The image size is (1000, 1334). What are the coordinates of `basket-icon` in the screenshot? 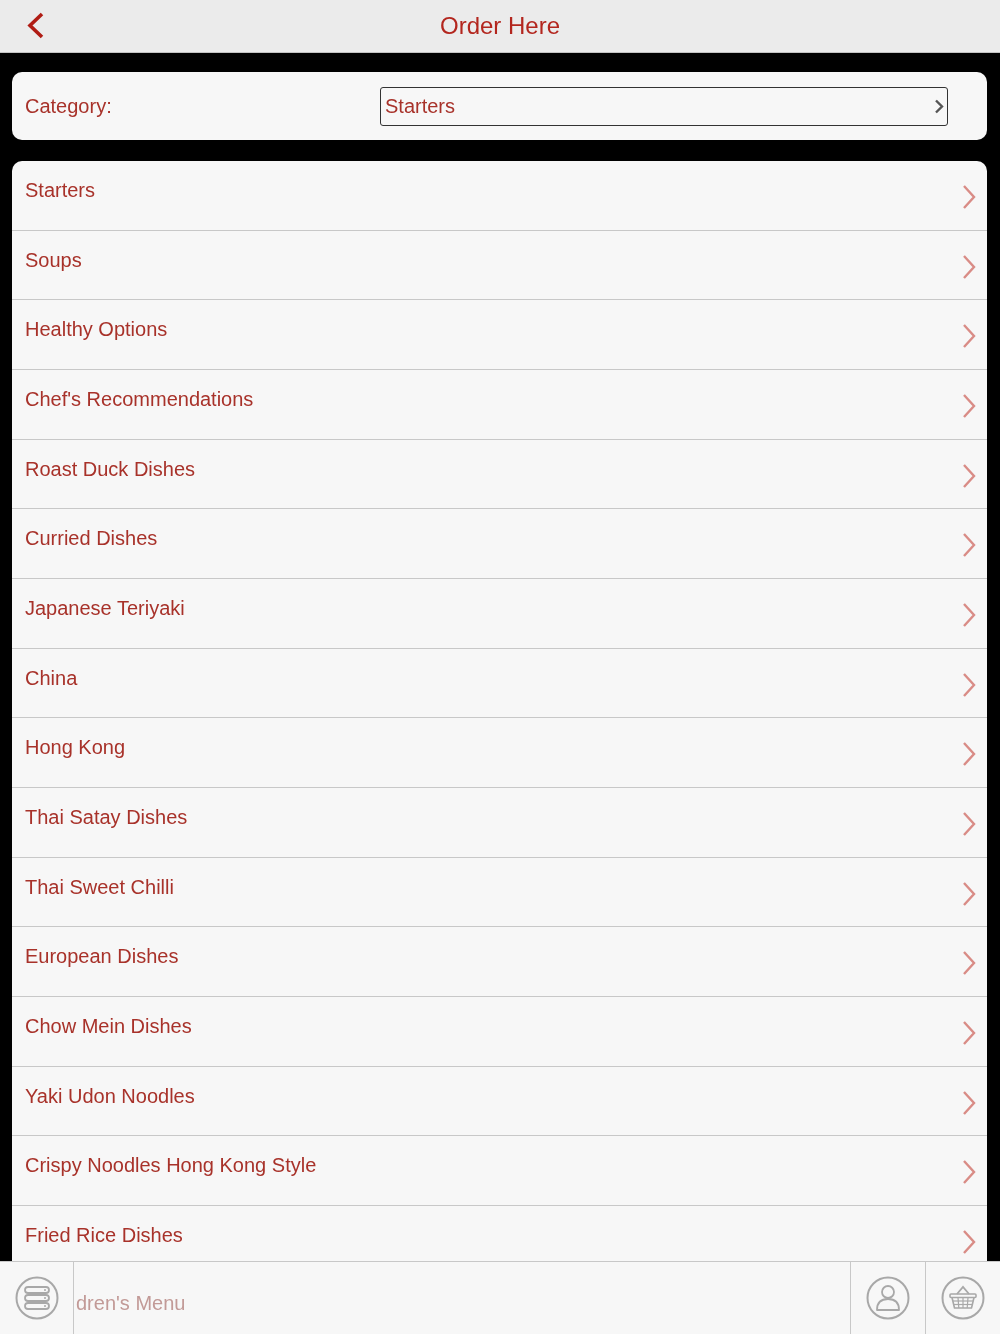 It's located at (963, 1298).